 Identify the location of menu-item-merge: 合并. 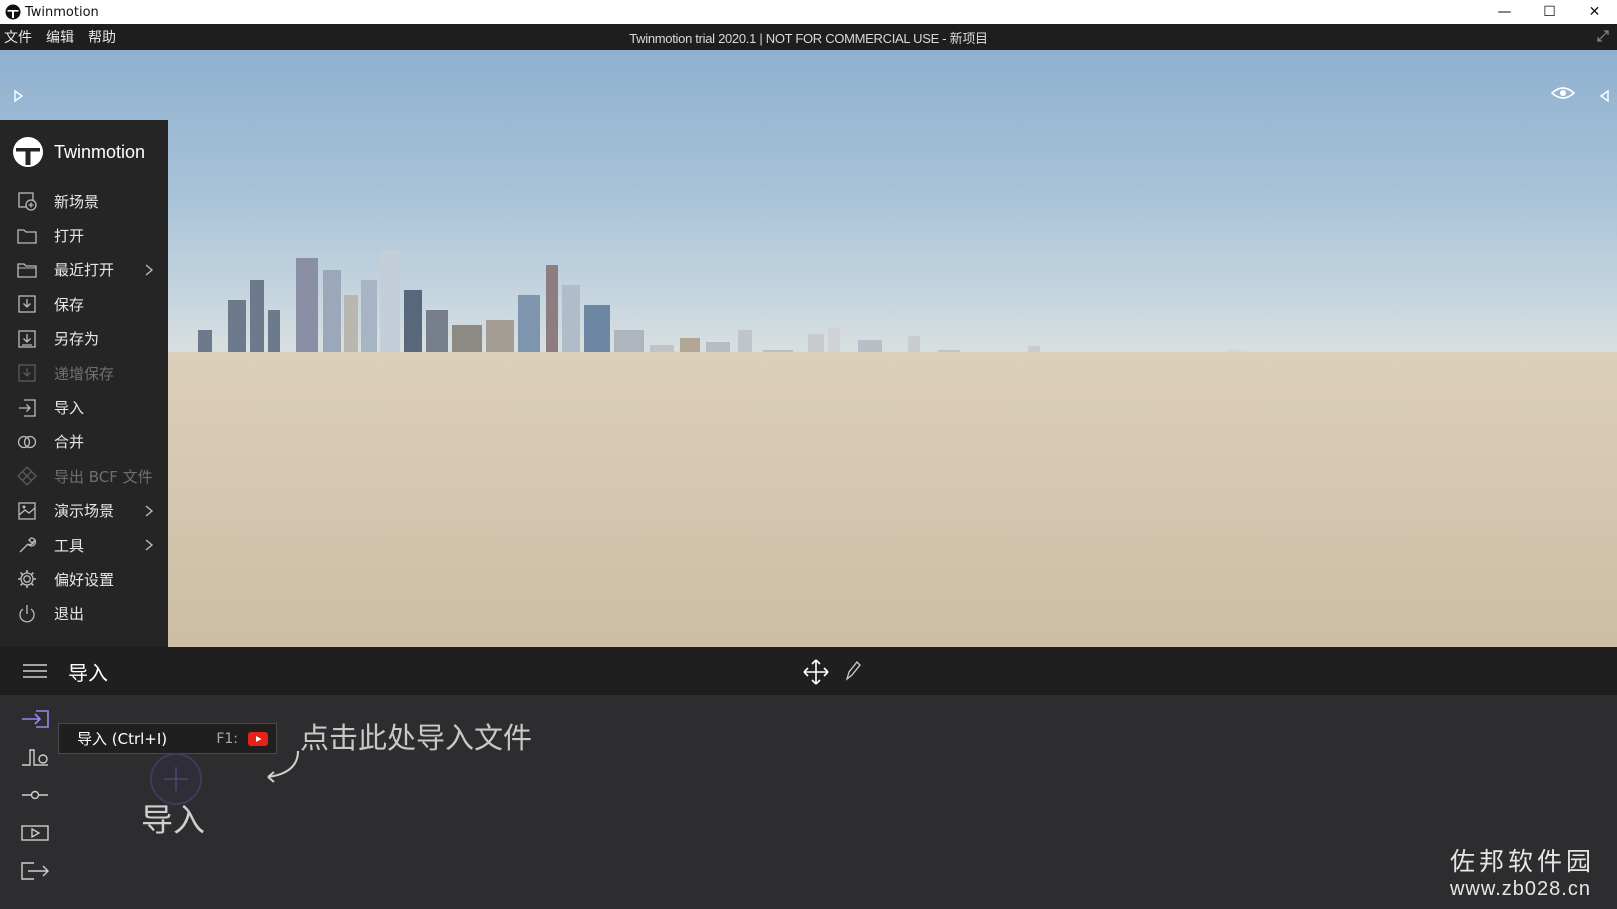
(84, 442).